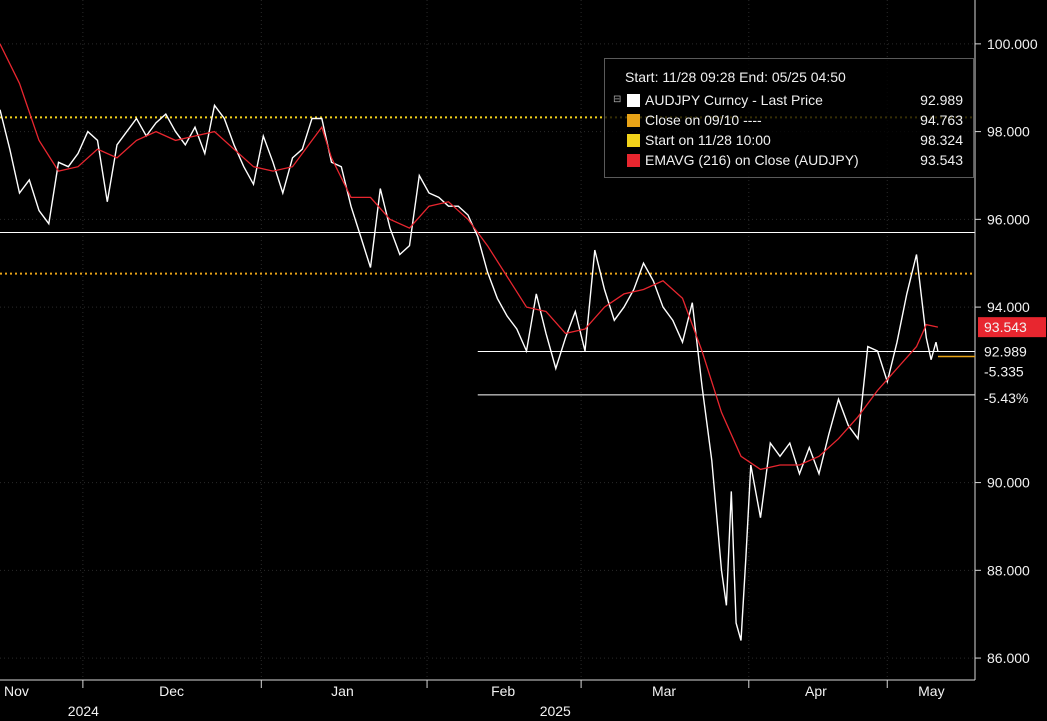 The width and height of the screenshot is (1047, 721). I want to click on legend-value-close: 94.763, so click(941, 120).